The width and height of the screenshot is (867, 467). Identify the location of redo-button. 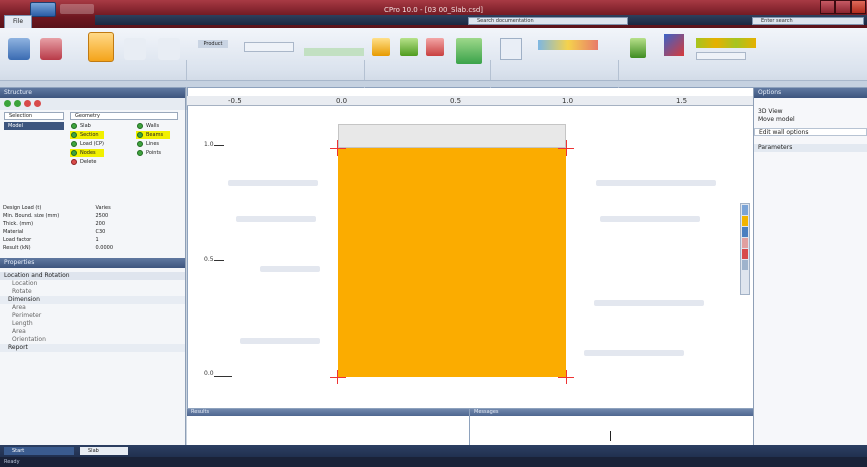
(135, 49).